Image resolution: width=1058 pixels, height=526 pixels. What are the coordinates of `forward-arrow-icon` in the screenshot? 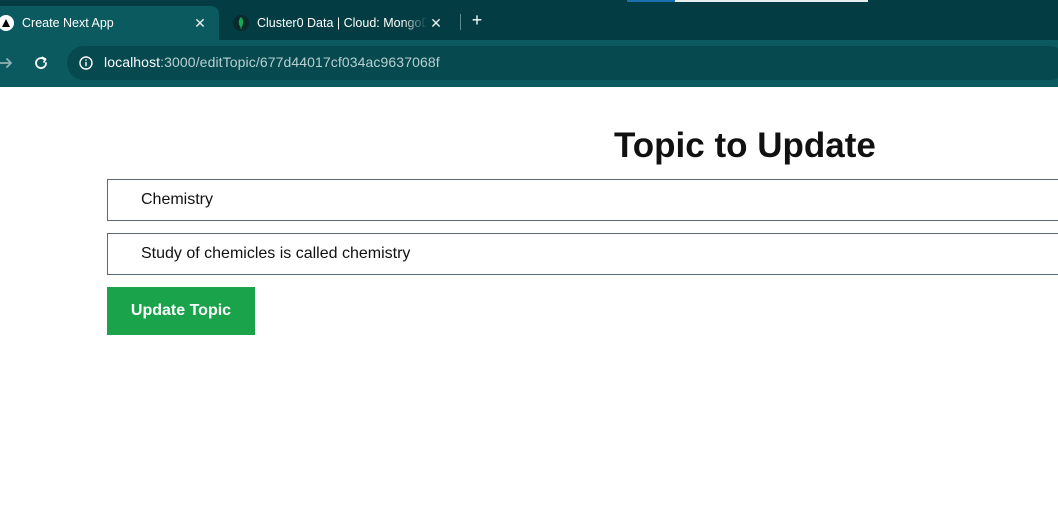 It's located at (9, 63).